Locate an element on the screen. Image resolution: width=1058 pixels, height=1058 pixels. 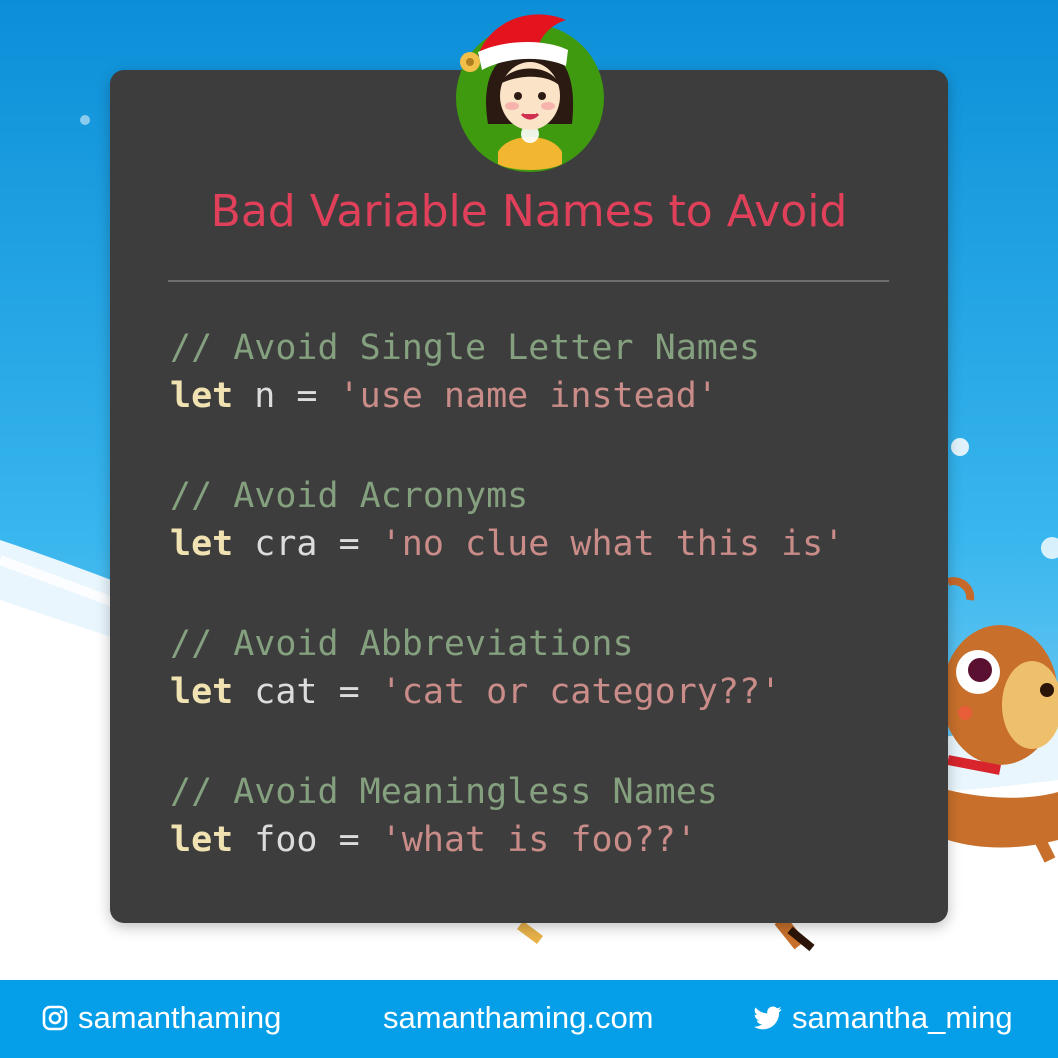
code-comment: // Avoid Abbreviations is located at coordinates (402, 644).